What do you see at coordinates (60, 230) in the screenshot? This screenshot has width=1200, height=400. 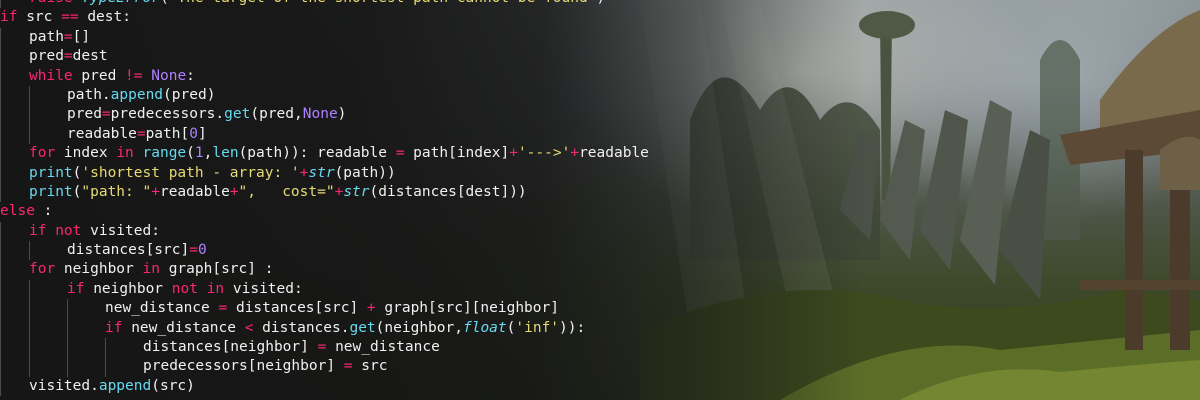 I see `code-token: if not` at bounding box center [60, 230].